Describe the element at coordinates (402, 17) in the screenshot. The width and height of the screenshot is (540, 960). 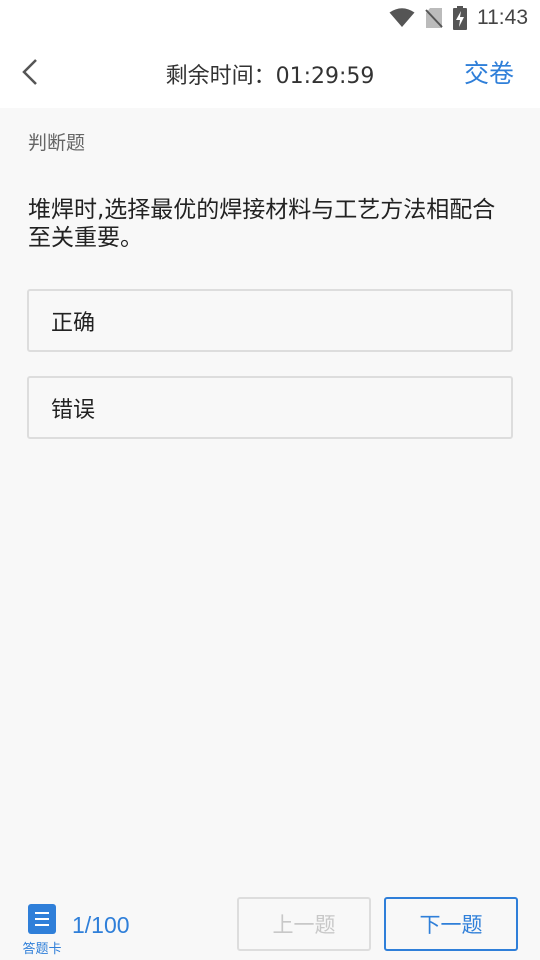
I see `wifi-icon` at that location.